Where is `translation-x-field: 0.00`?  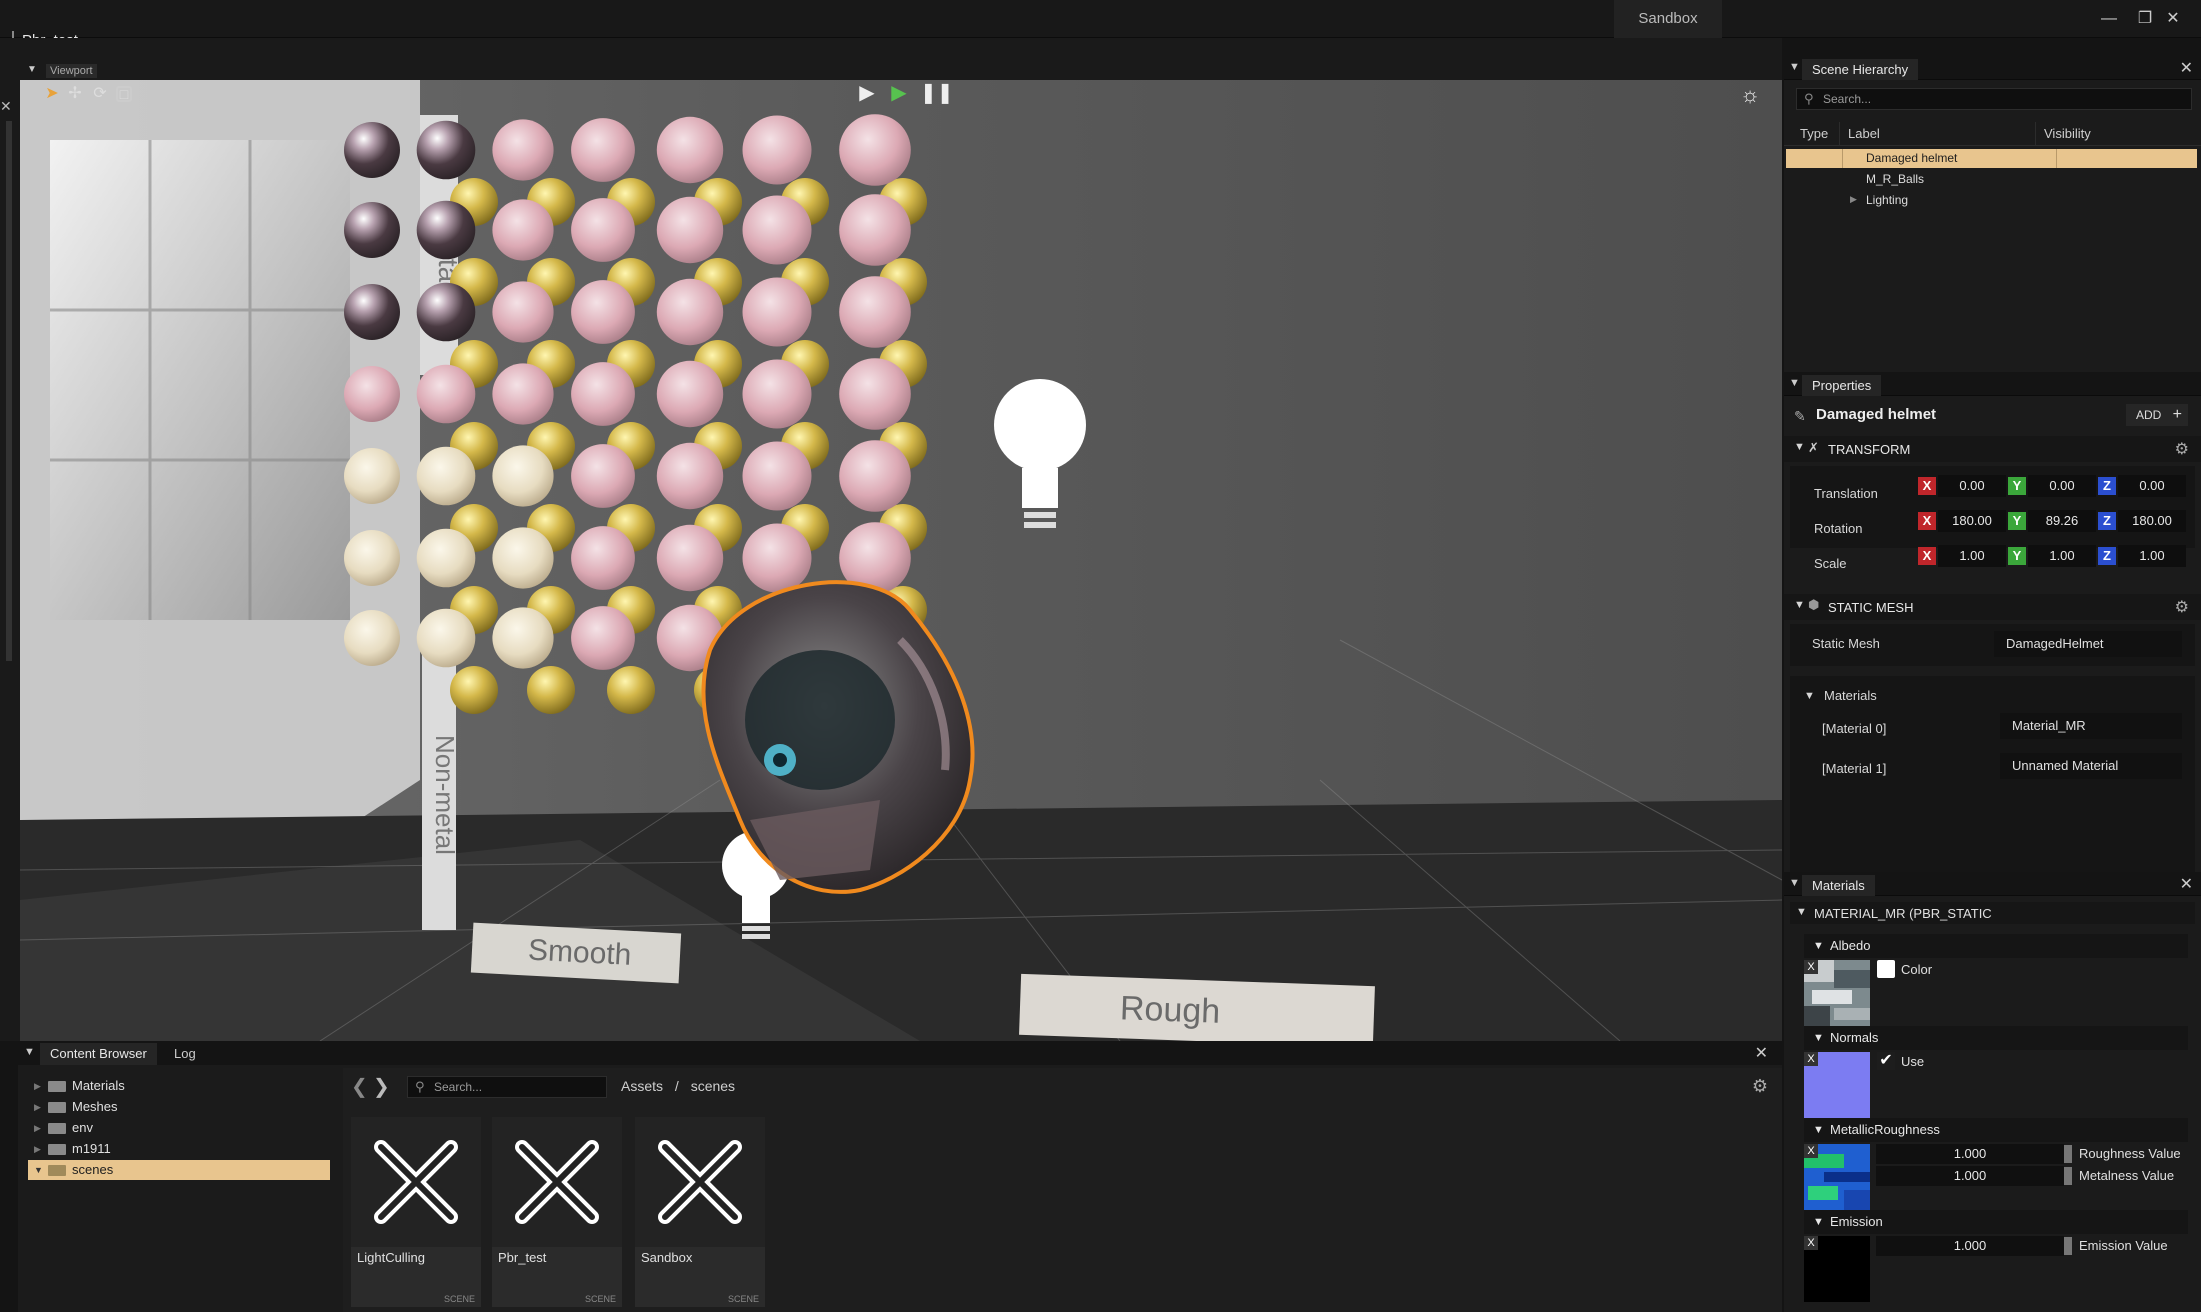
translation-x-field: 0.00 is located at coordinates (1972, 486).